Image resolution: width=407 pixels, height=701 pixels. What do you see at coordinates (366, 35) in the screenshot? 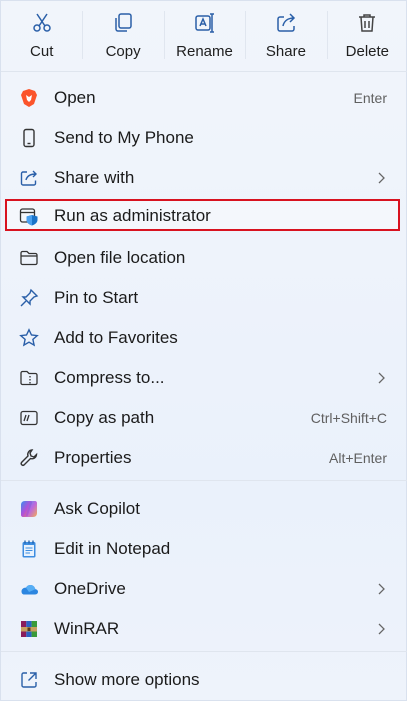
I see `delete-button: Delete` at bounding box center [366, 35].